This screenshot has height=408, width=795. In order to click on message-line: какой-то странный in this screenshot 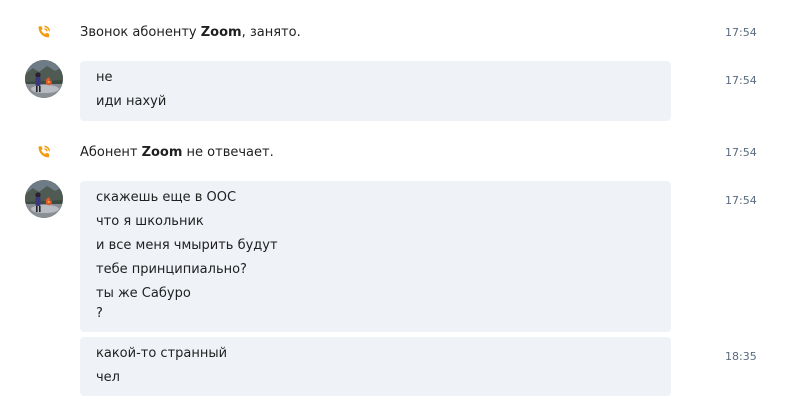, I will do `click(162, 353)`.